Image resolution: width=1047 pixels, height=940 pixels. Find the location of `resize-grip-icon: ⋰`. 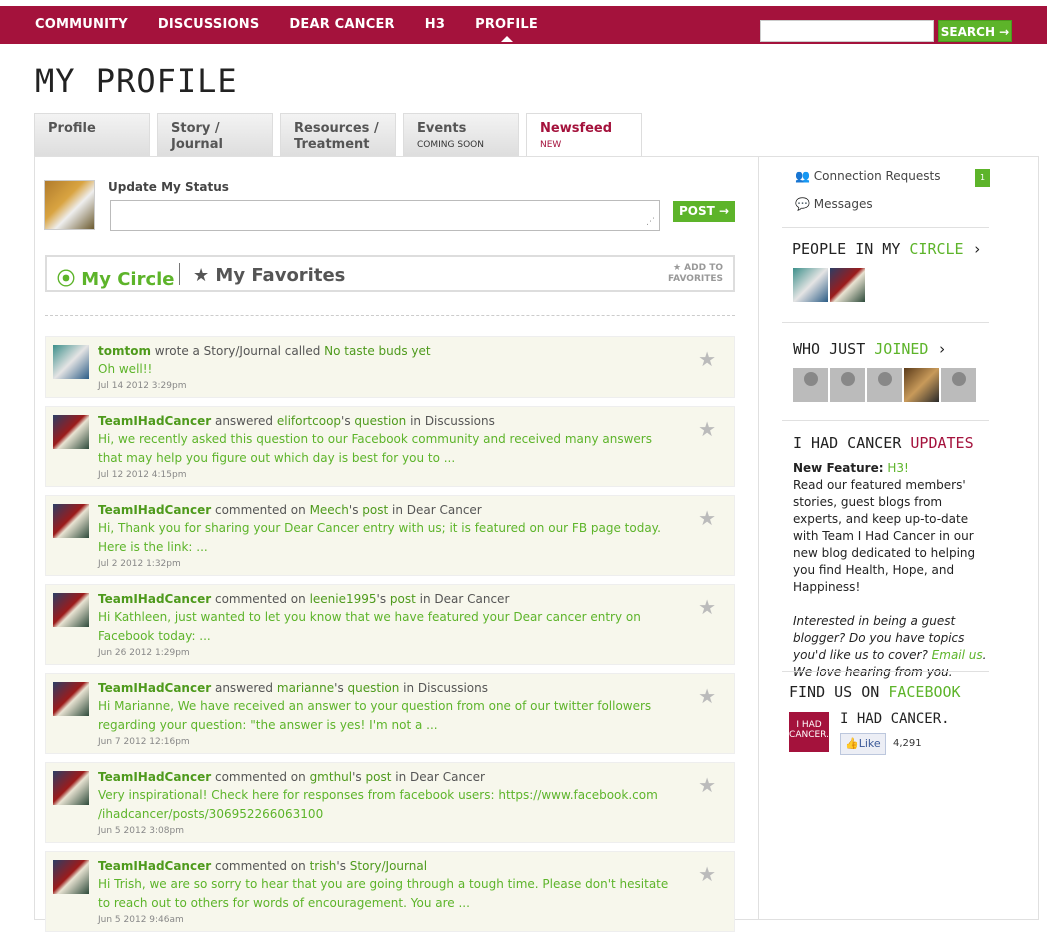

resize-grip-icon: ⋰ is located at coordinates (650, 222).